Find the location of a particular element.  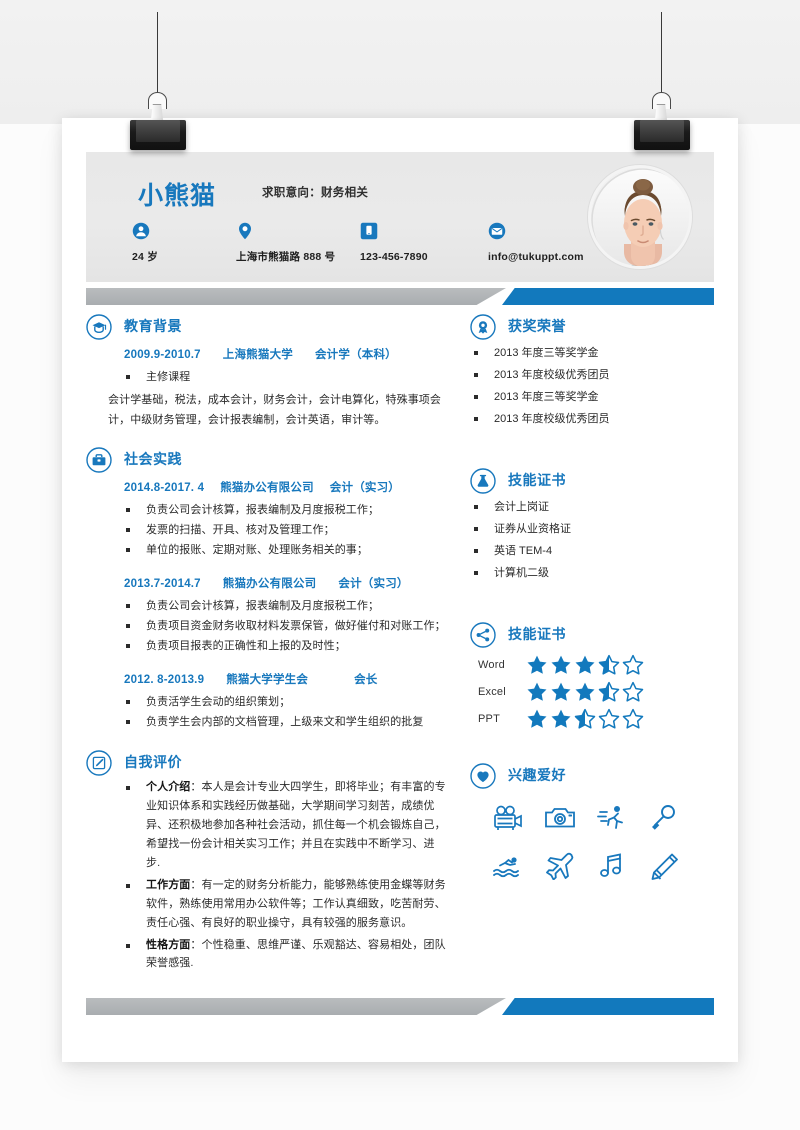

skills-ratings: Word Excel PPT is located at coordinates (592, 691).